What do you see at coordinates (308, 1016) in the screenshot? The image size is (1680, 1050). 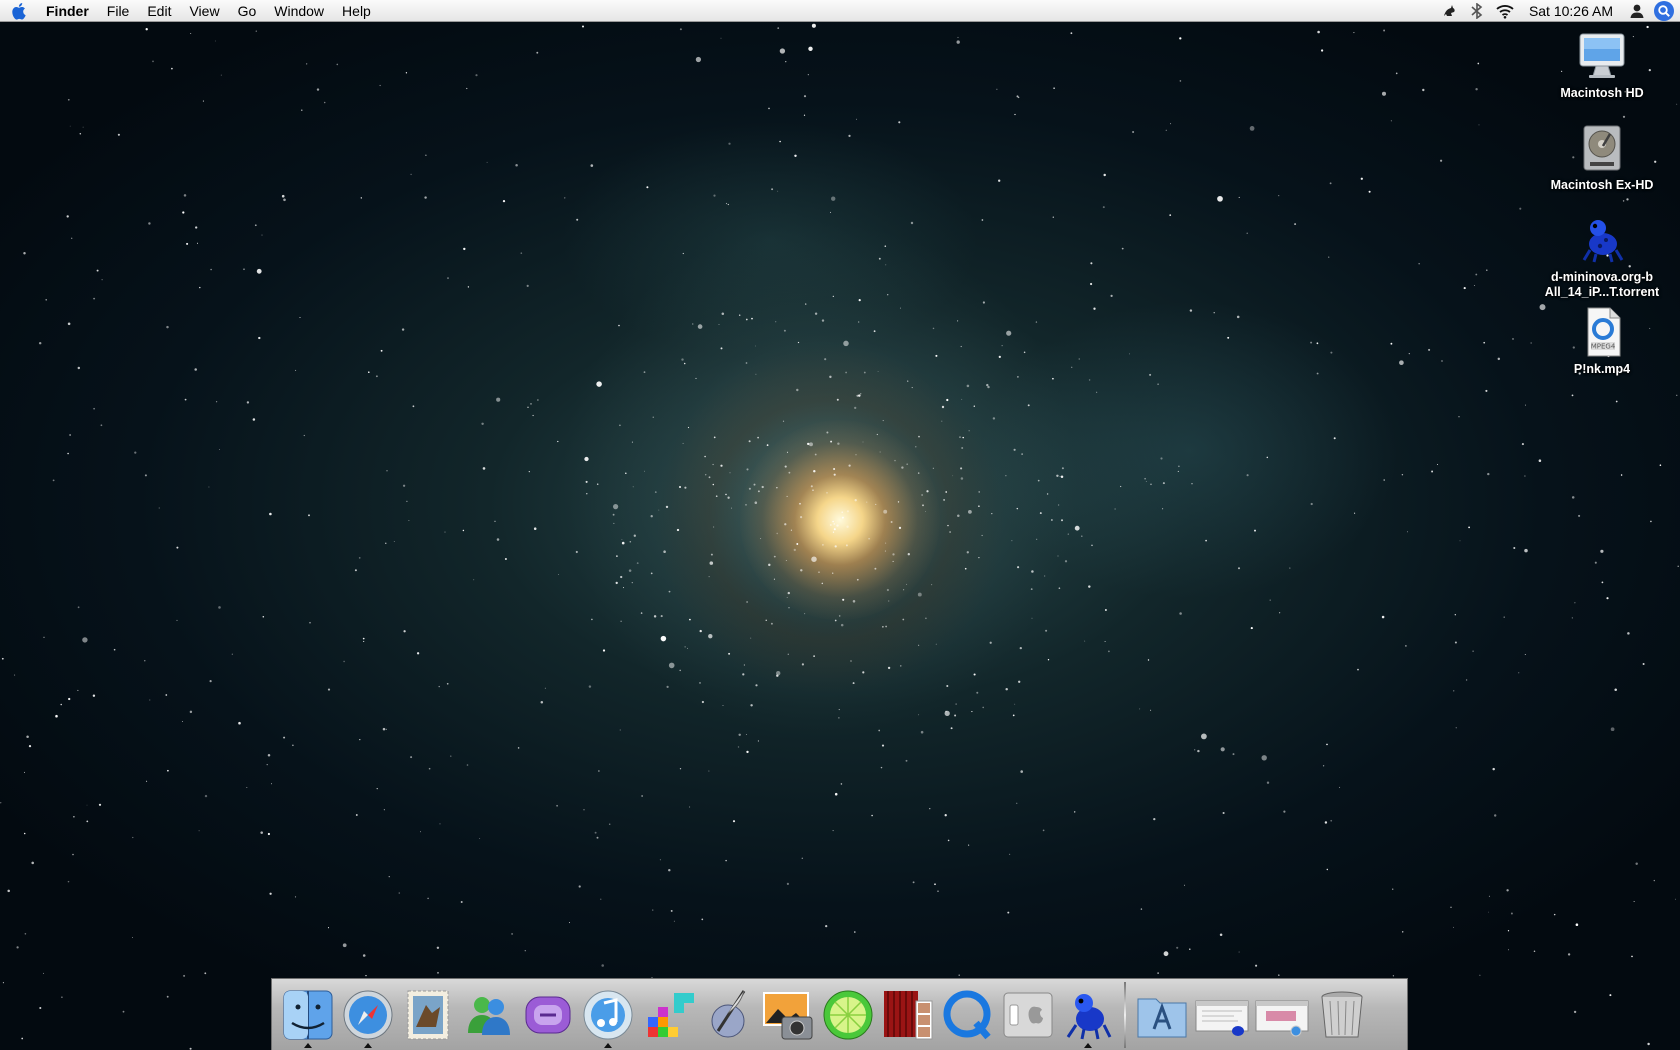 I see `dock-finder` at bounding box center [308, 1016].